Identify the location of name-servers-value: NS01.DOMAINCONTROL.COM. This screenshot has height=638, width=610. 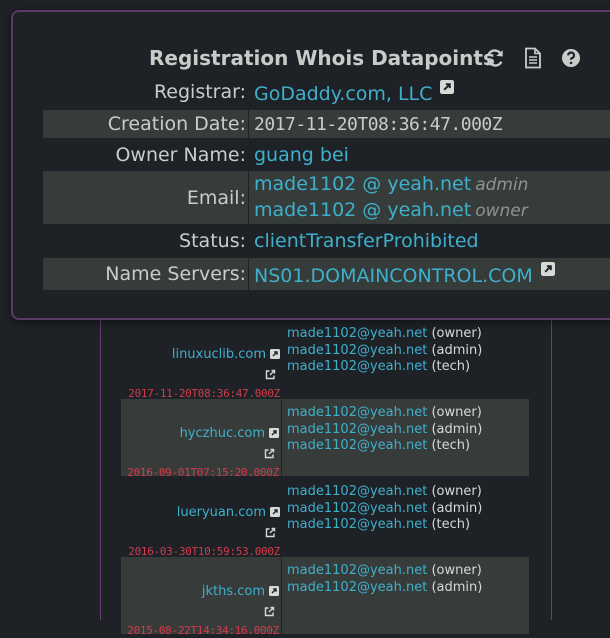
(402, 274).